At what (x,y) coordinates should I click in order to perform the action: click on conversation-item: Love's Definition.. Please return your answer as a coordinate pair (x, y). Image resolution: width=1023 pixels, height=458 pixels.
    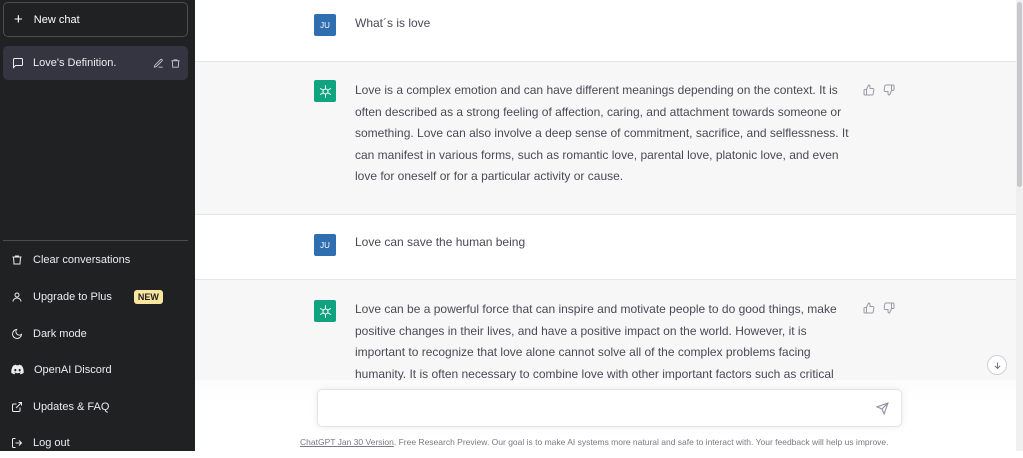
    Looking at the image, I should click on (95, 63).